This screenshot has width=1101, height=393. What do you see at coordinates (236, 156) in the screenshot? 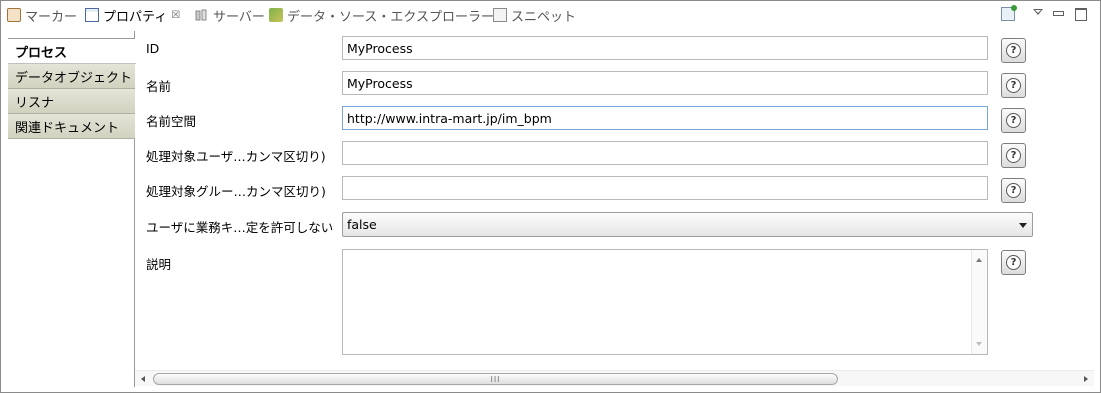
I see `target-users-label: 処理対象ユーザ…カンマ区切り)` at bounding box center [236, 156].